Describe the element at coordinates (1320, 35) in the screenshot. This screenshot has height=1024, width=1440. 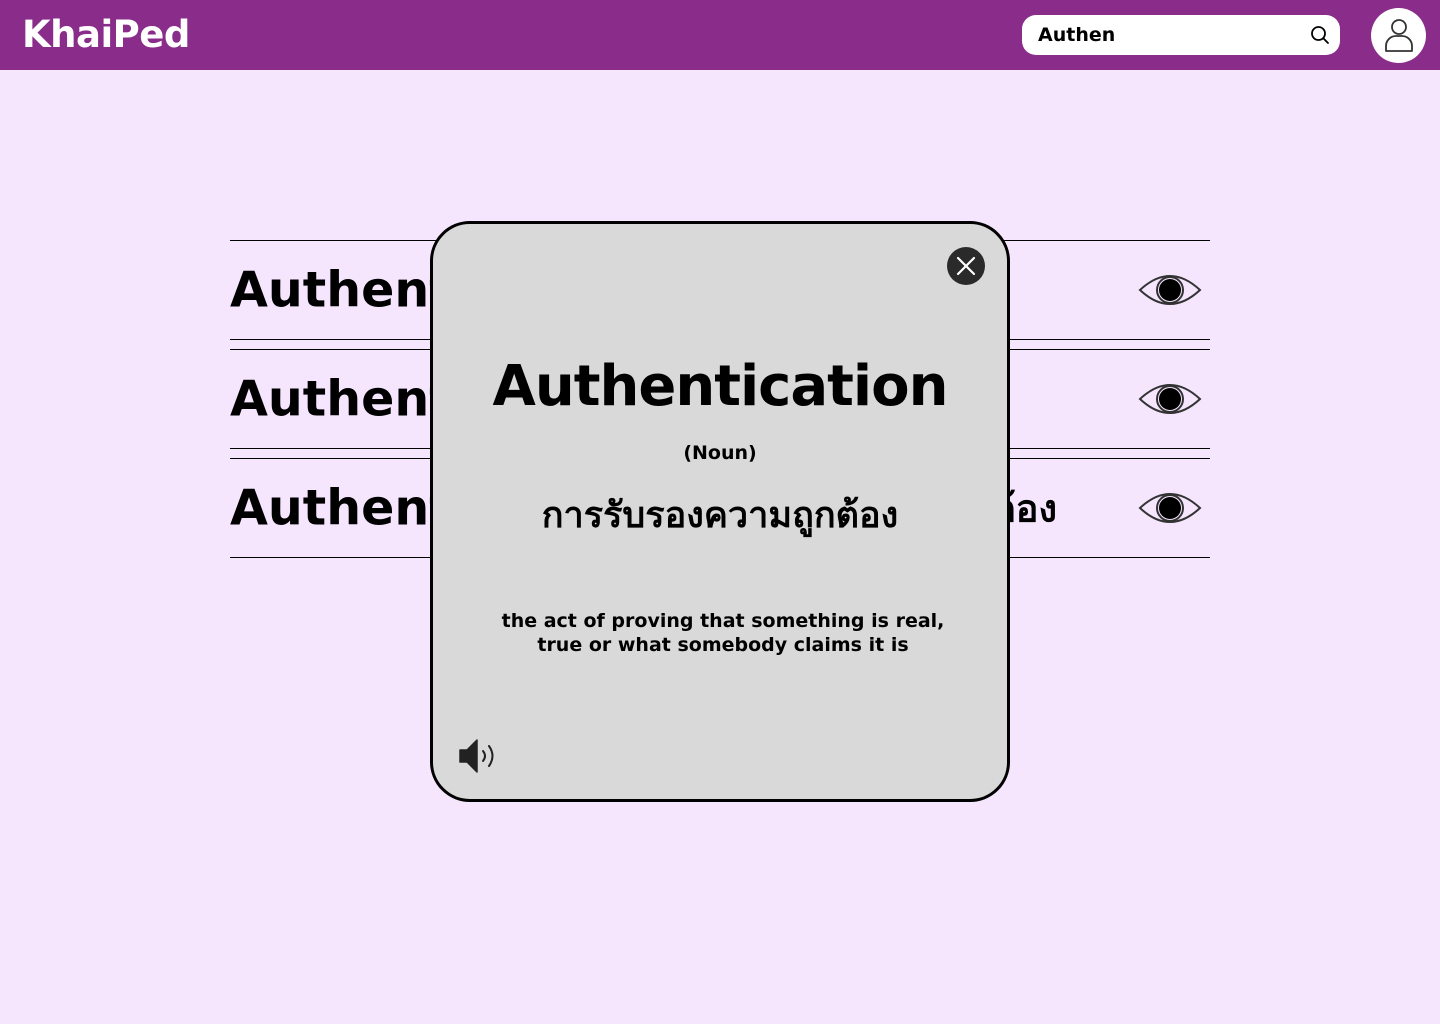
I see `search-icon` at that location.